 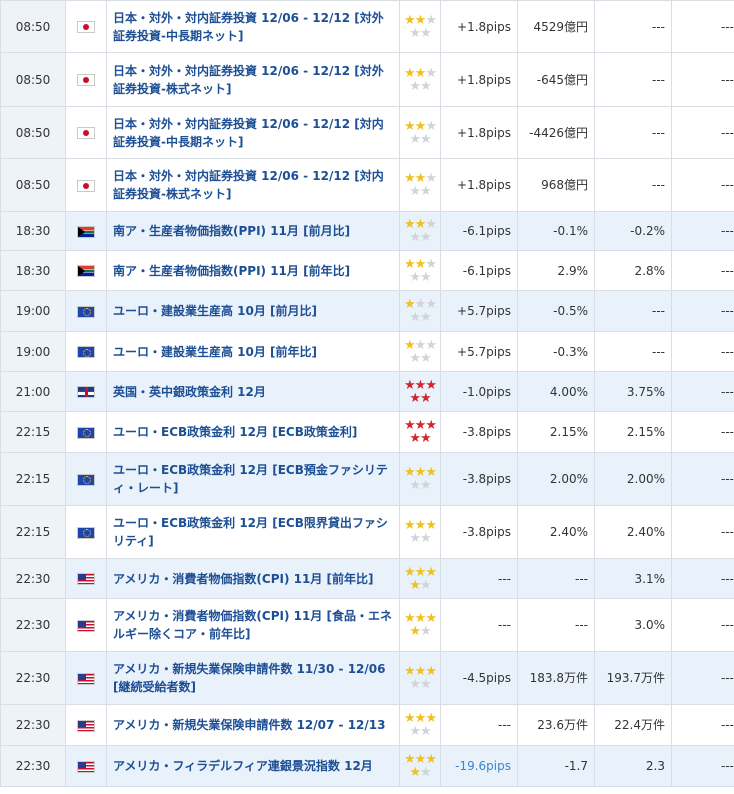 I want to click on previous-value: -0.5%, so click(x=556, y=311).